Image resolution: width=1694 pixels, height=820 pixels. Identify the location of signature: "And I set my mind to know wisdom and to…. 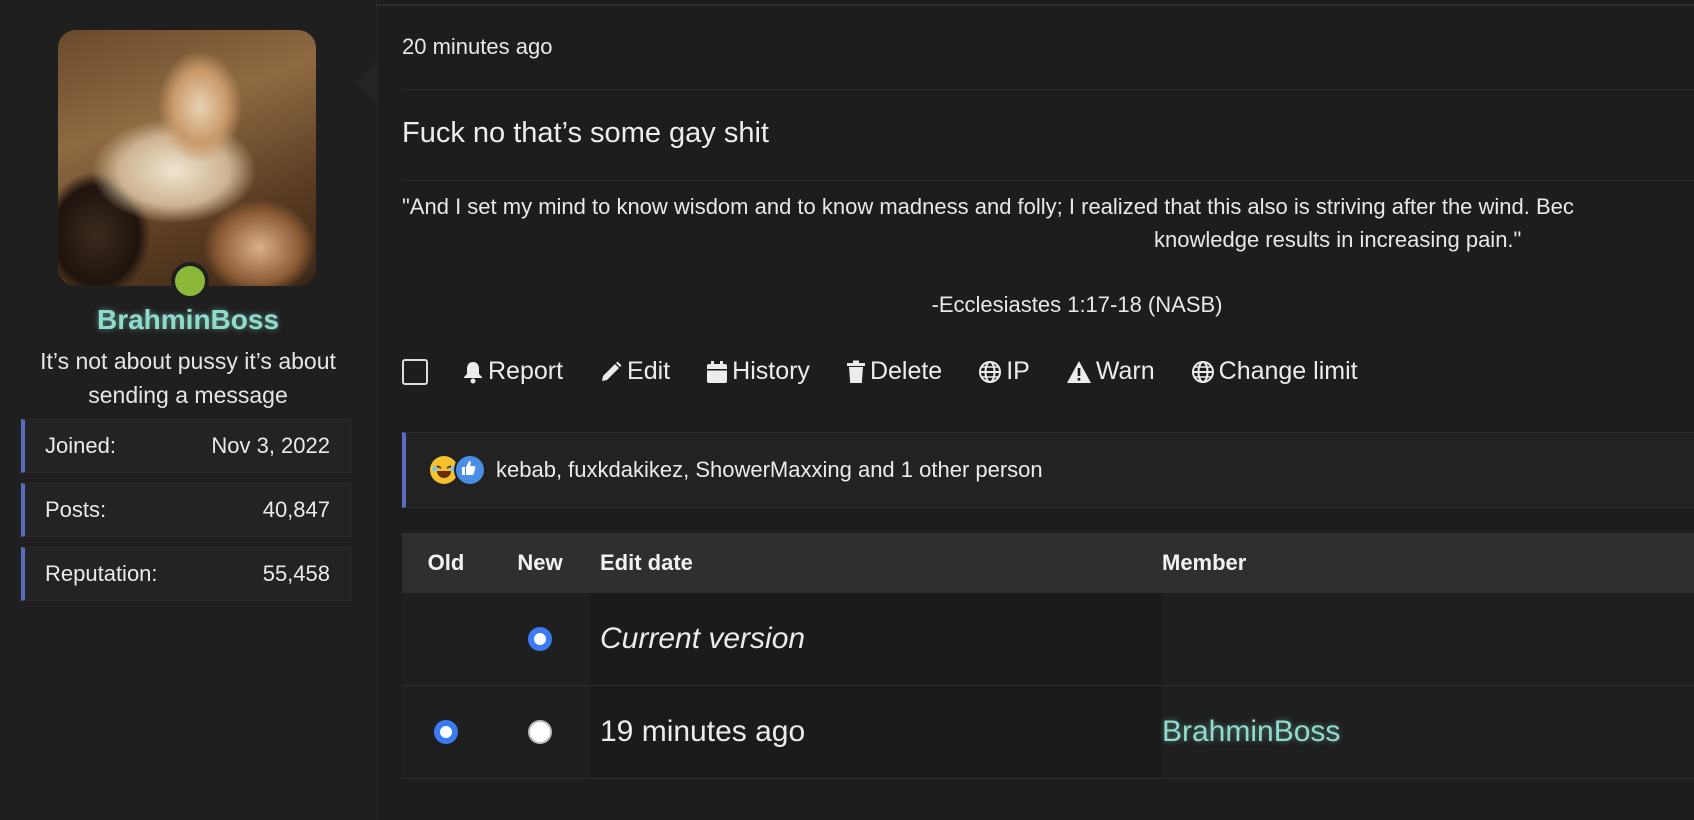
(1048, 223).